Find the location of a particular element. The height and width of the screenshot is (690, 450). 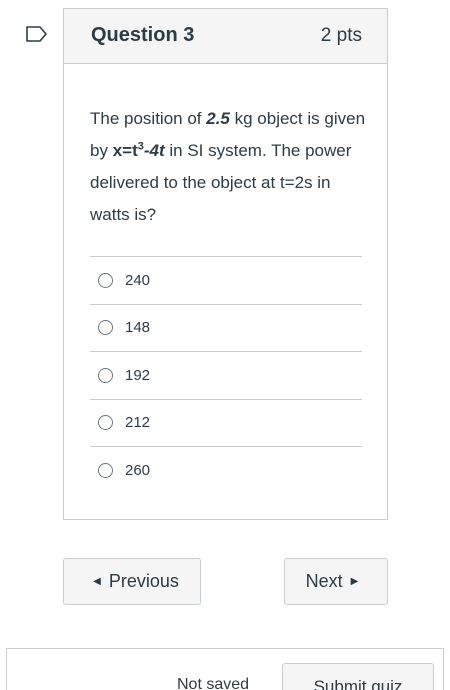

quiz-footer: Not saved Submit quiz is located at coordinates (225, 669).